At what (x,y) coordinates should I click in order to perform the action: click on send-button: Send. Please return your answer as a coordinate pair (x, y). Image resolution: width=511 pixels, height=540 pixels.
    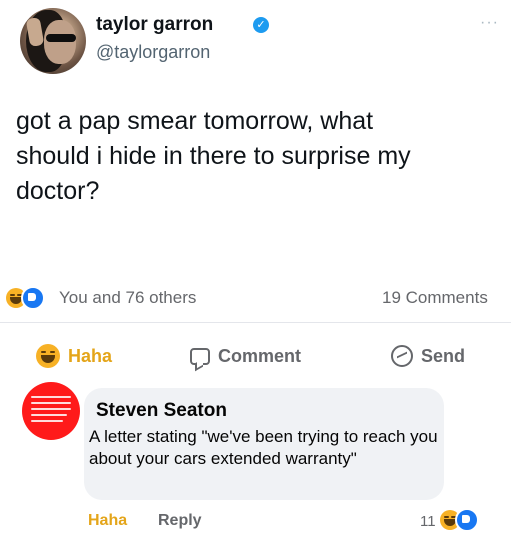
    Looking at the image, I should click on (428, 356).